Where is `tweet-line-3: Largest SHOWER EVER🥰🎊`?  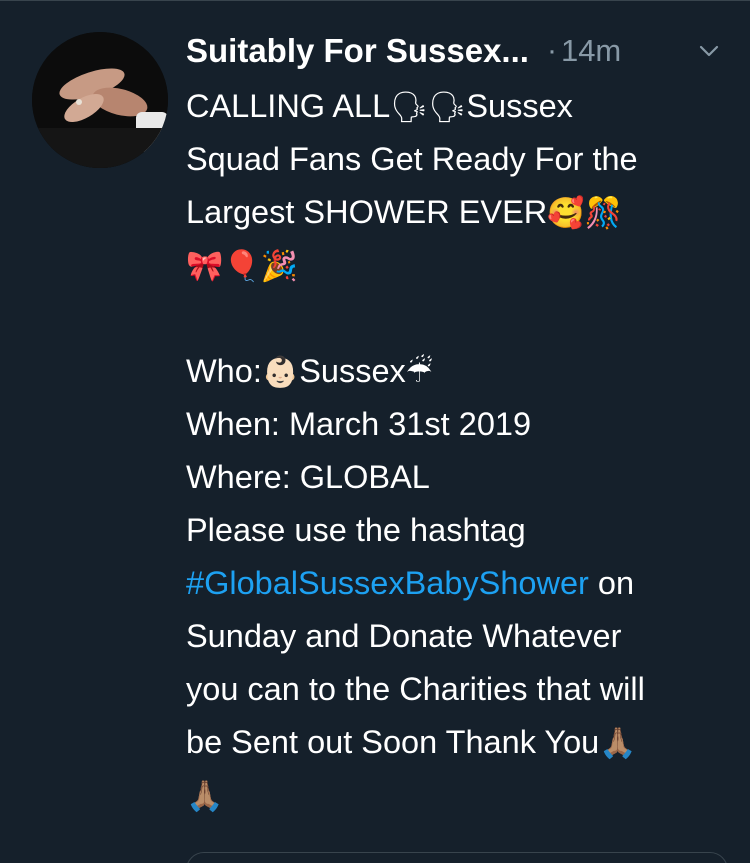
tweet-line-3: Largest SHOWER EVER🥰🎊 is located at coordinates (456, 212).